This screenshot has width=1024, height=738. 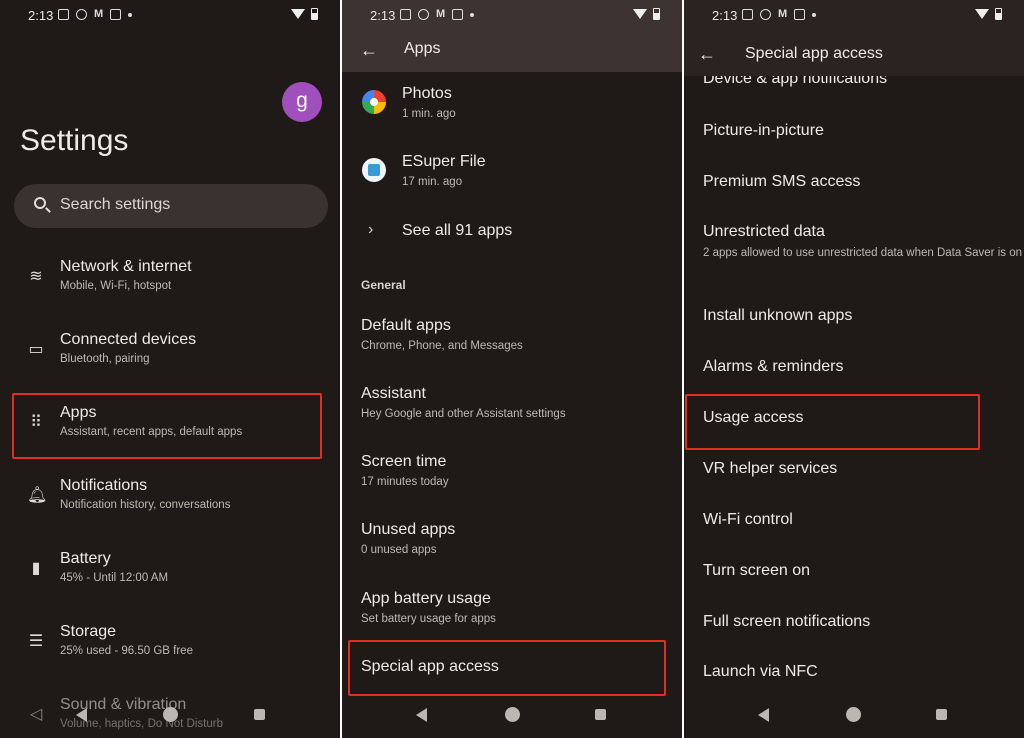 I want to click on item-title: App battery usage, so click(x=426, y=598).